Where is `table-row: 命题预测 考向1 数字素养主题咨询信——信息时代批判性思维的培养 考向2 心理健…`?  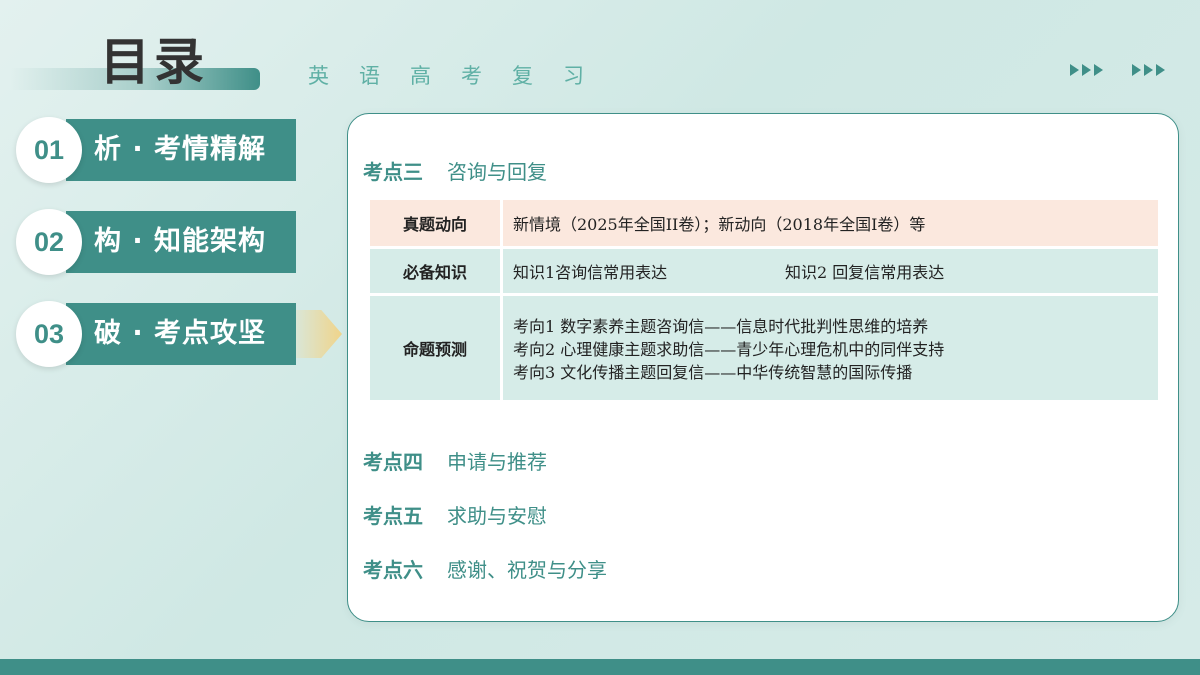 table-row: 命题预测 考向1 数字素养主题咨询信——信息时代批判性思维的培养 考向2 心理健… is located at coordinates (764, 348).